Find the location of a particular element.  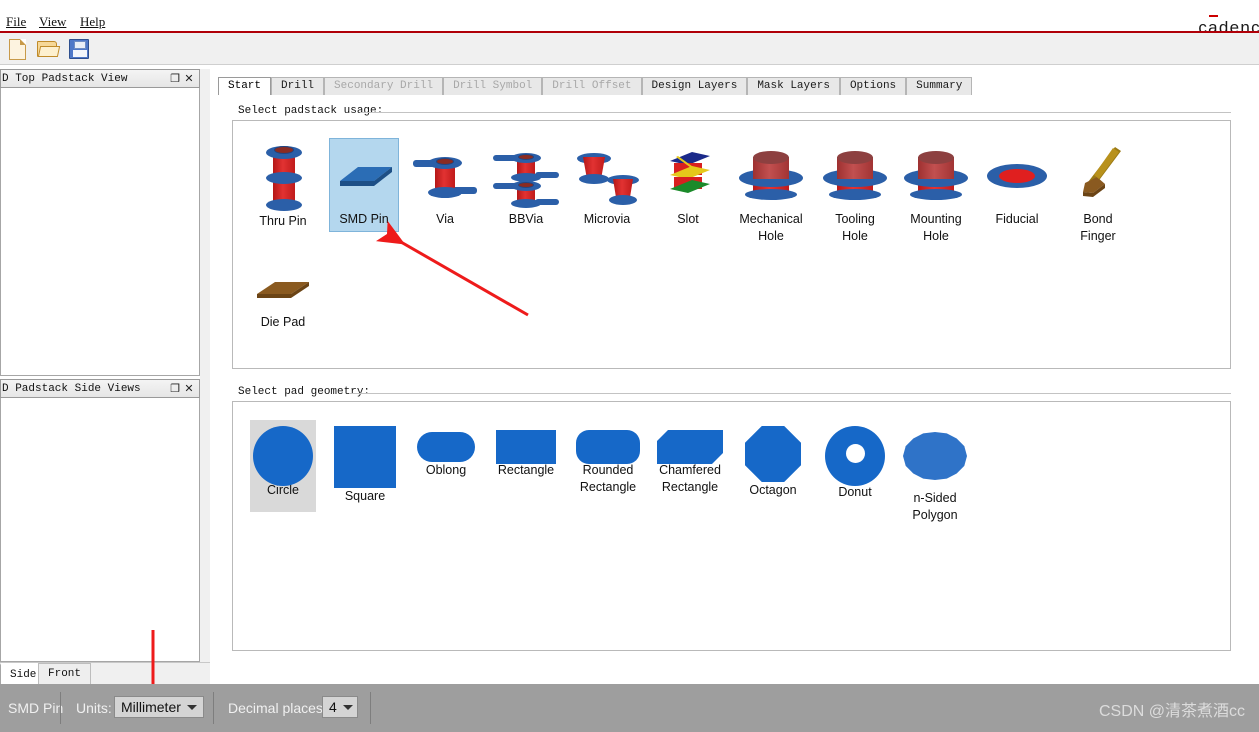

pad-geometry-item-oblong: Oblong is located at coordinates (446, 460).